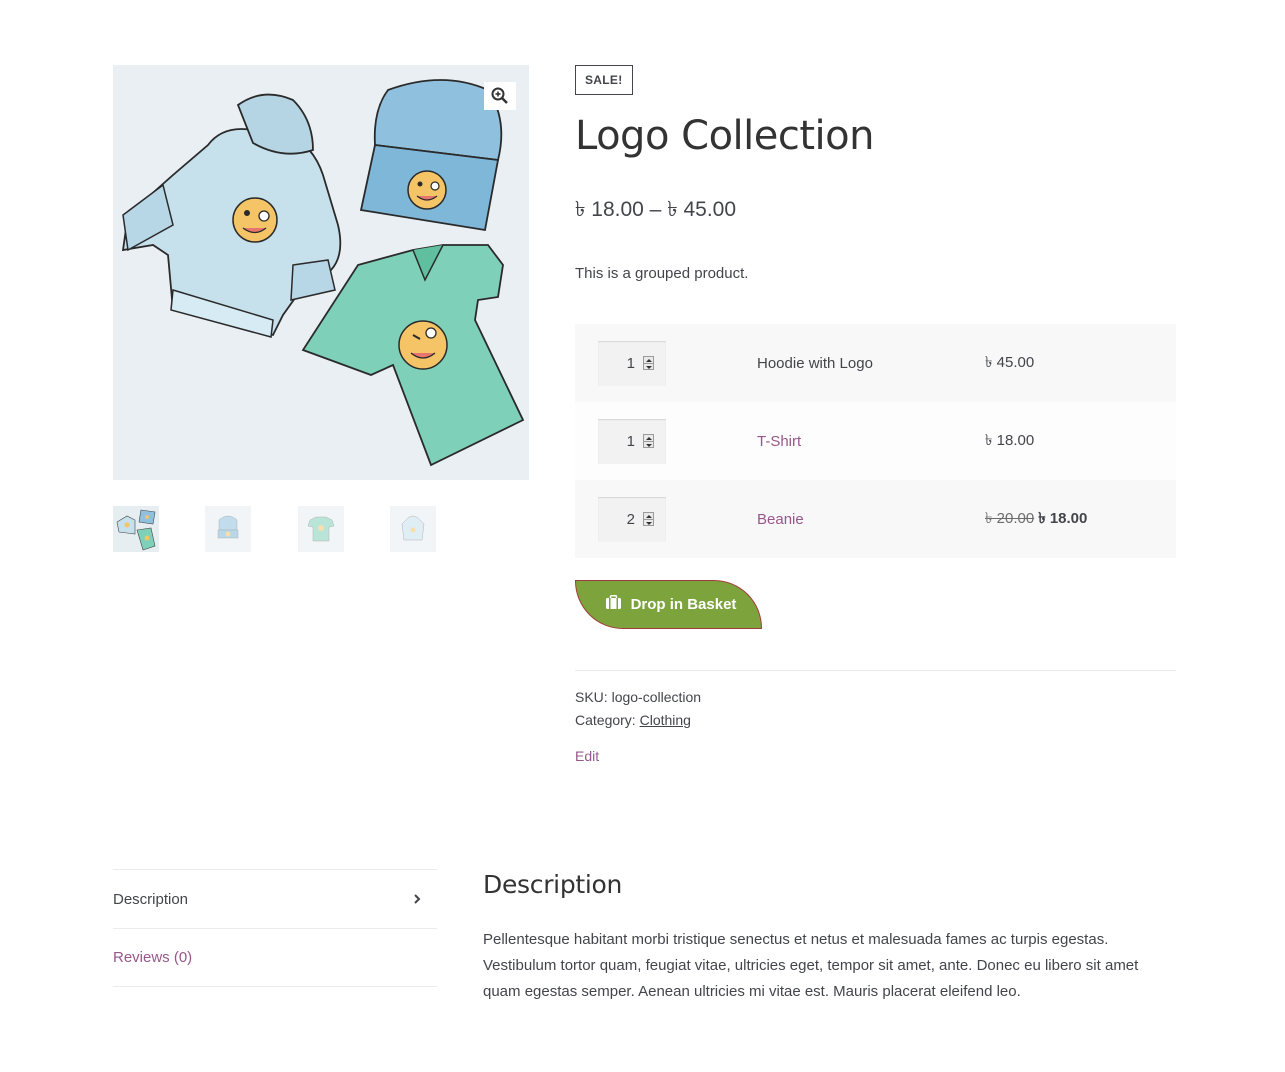 This screenshot has height=1072, width=1285. I want to click on beanie-illustration, so click(431, 155).